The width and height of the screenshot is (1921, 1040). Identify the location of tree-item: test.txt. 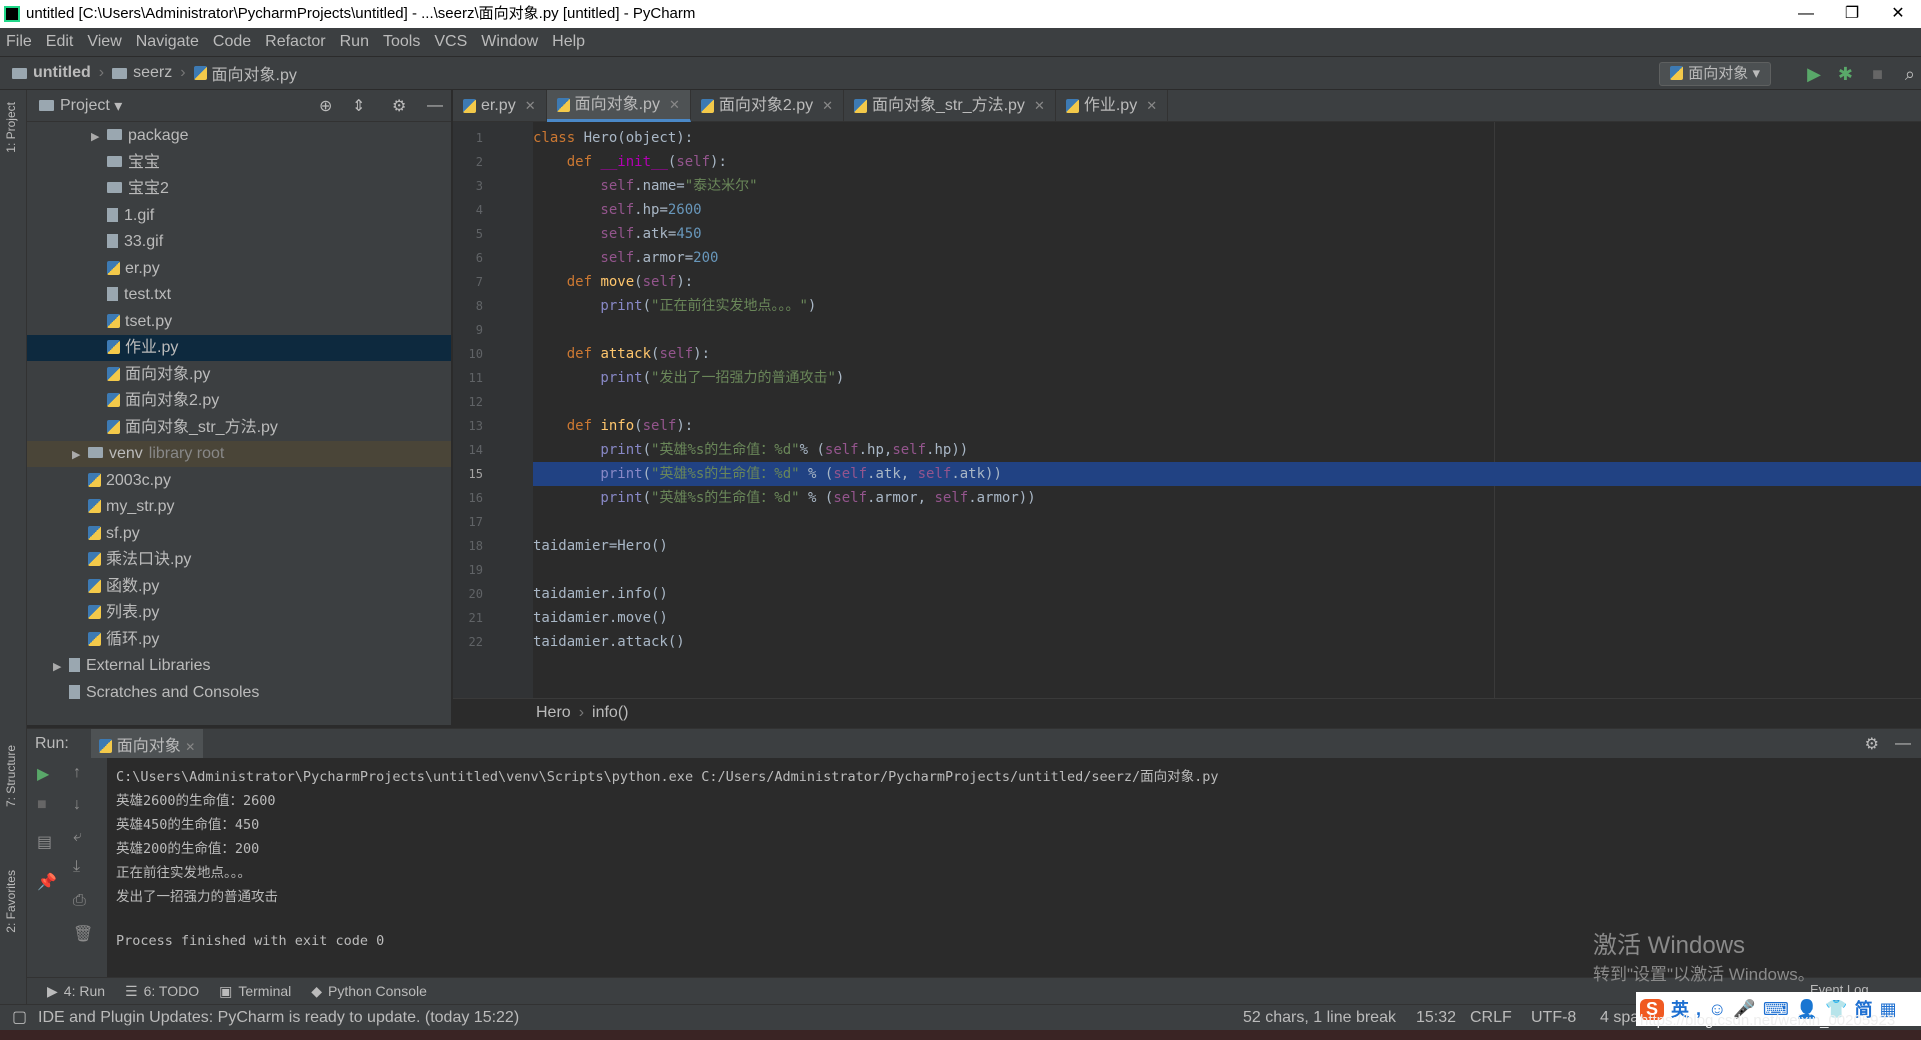
(239, 295).